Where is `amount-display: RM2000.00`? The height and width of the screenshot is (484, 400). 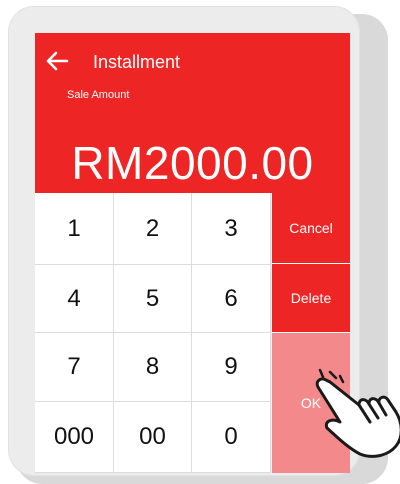 amount-display: RM2000.00 is located at coordinates (192, 163).